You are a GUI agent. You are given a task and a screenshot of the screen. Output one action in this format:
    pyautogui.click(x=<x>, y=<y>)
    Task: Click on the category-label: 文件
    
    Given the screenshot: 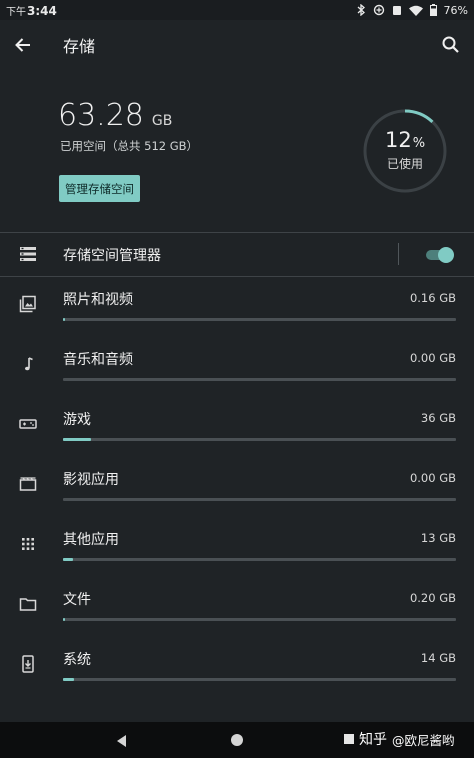 What is the action you would take?
    pyautogui.click(x=77, y=600)
    